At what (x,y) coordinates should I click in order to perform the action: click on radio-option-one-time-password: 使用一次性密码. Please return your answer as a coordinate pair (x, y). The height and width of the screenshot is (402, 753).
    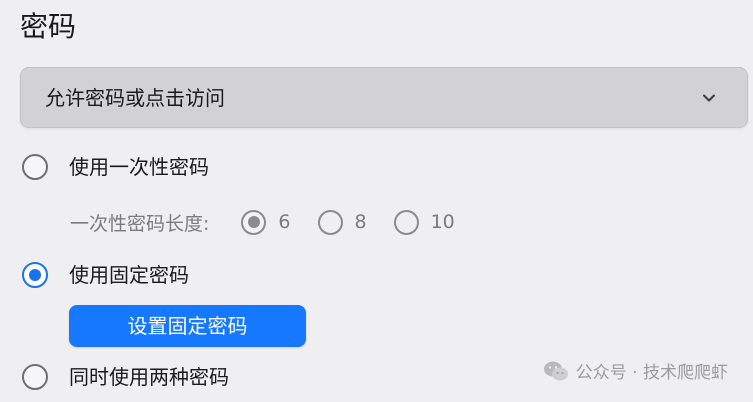
    Looking at the image, I should click on (115, 167).